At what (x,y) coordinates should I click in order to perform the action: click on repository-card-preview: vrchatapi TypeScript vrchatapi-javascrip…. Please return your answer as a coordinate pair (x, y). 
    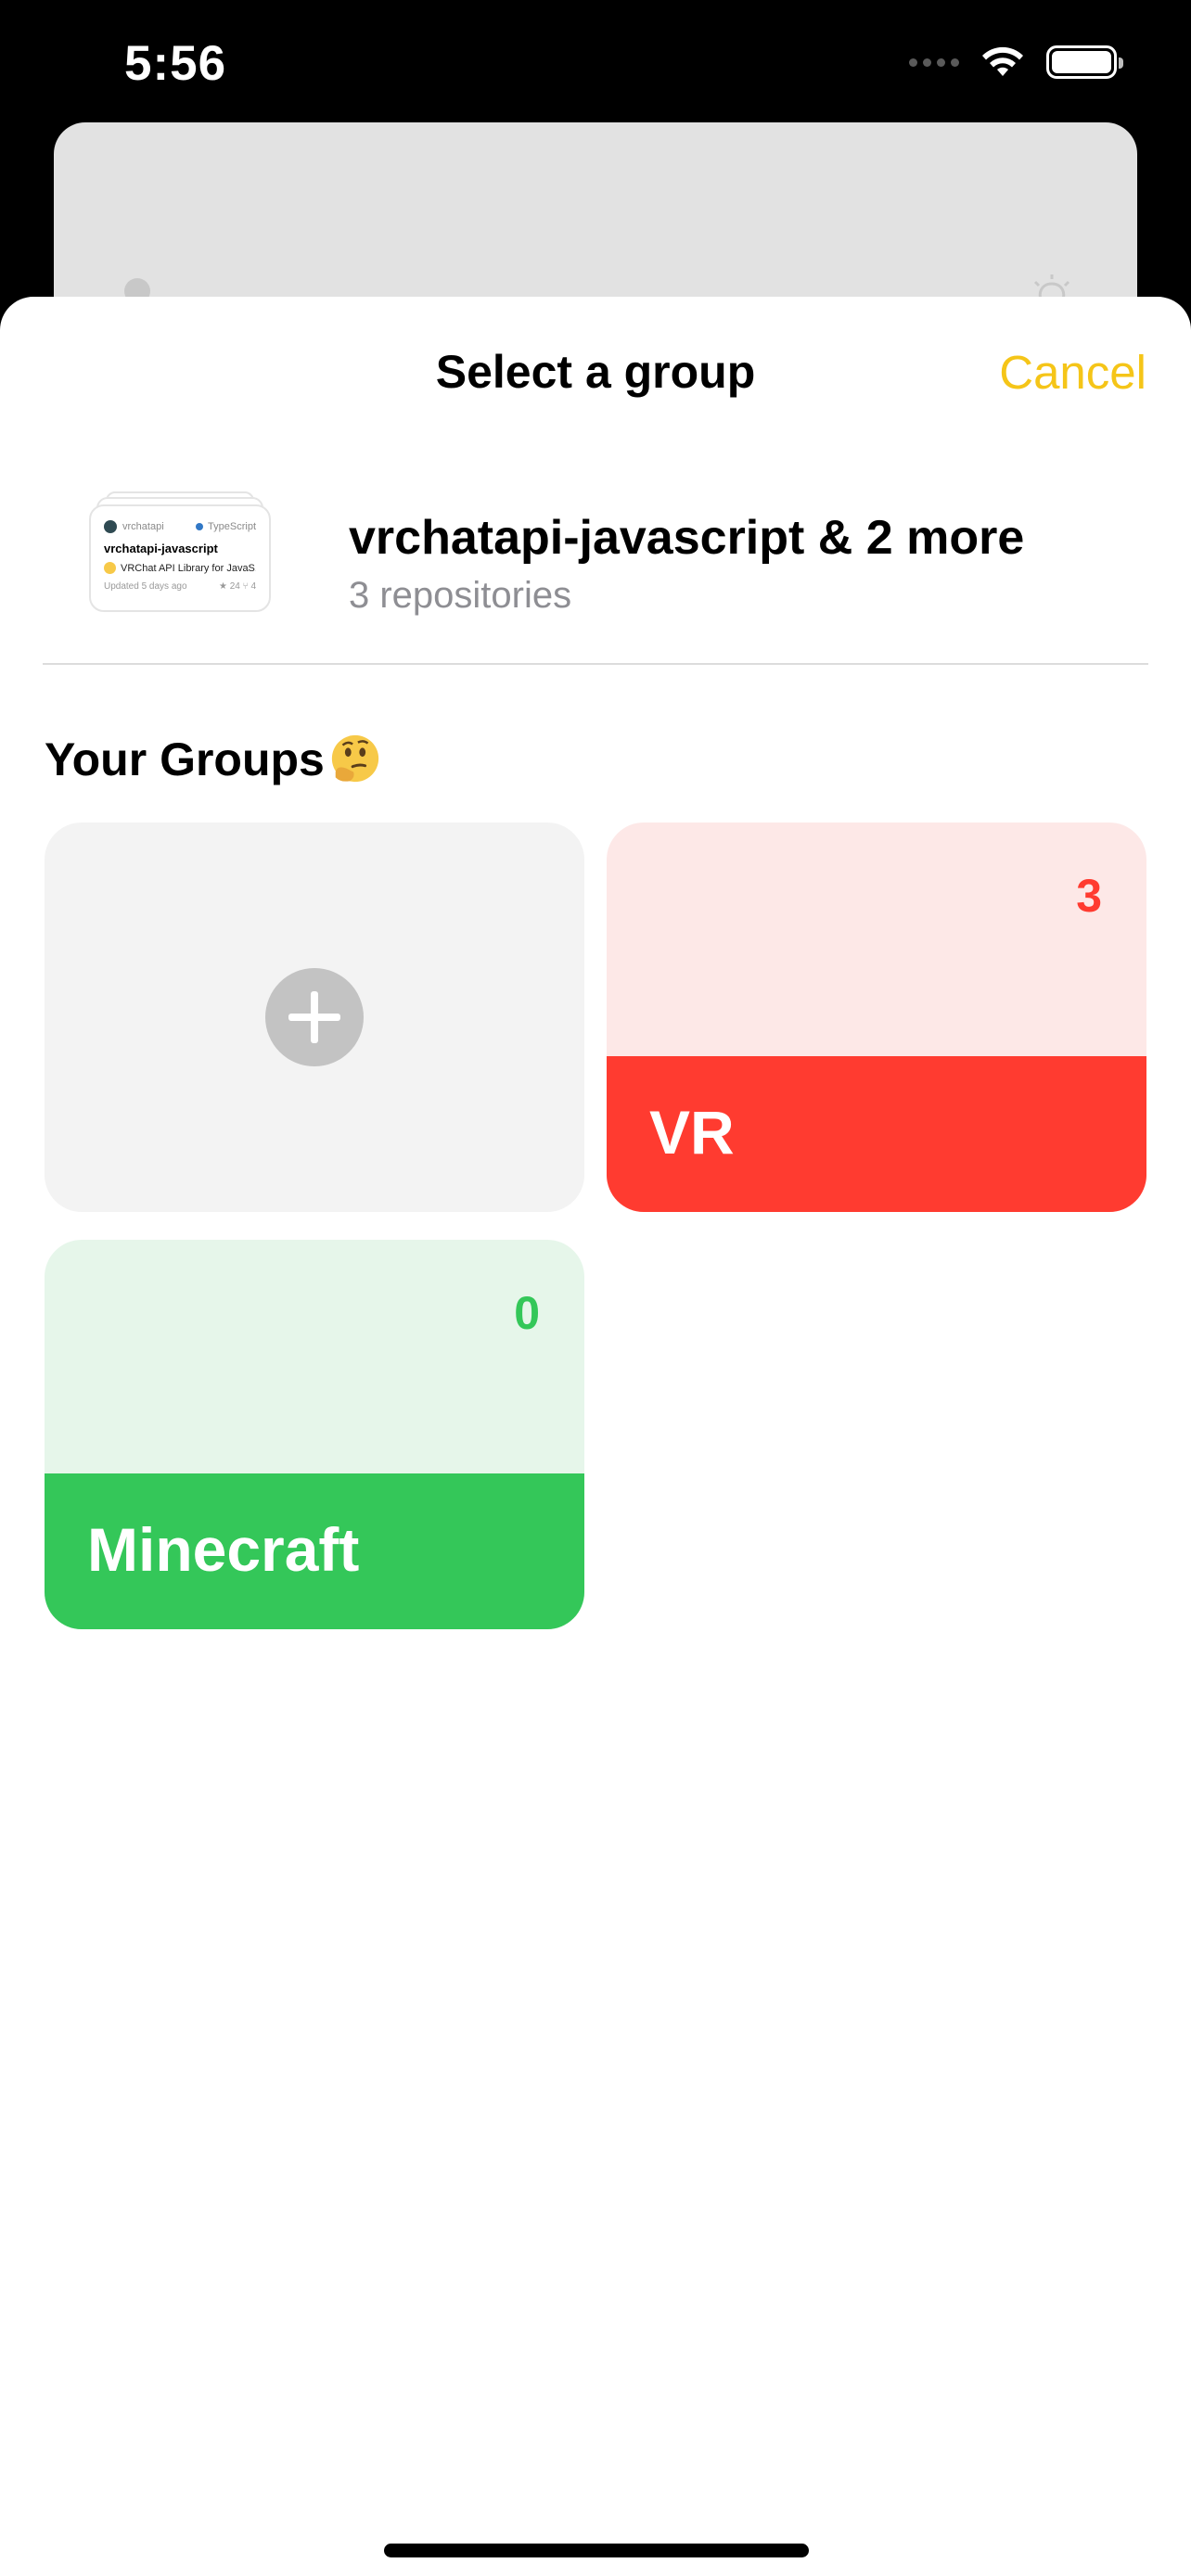
    Looking at the image, I should click on (180, 558).